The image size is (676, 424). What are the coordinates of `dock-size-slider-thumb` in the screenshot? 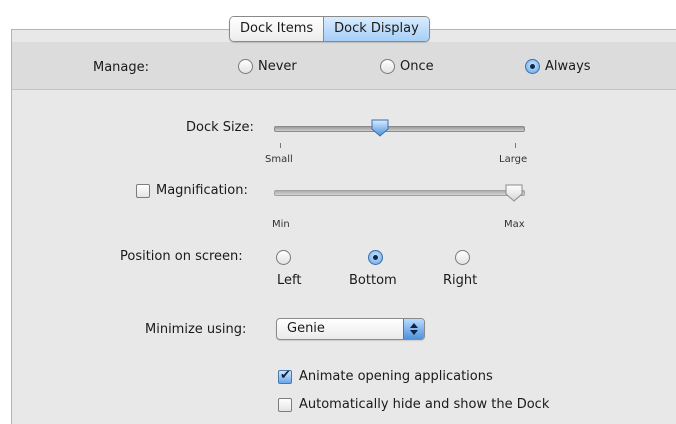 It's located at (380, 128).